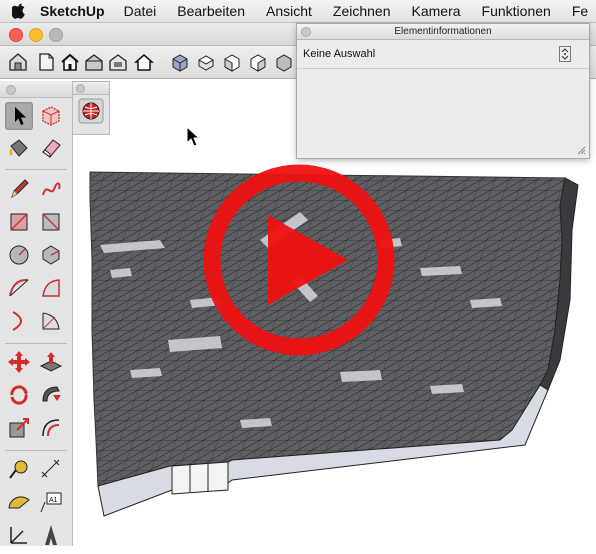 The image size is (596, 554). I want to click on protractor-icon, so click(19, 502).